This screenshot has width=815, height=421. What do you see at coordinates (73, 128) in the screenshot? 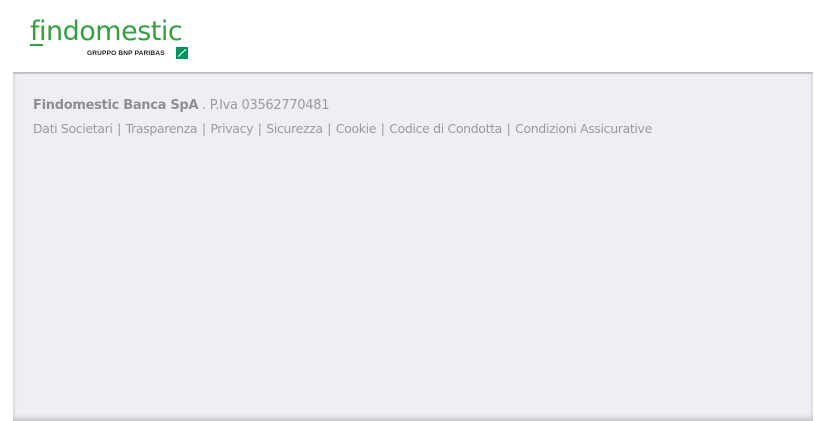
I see `link-dati-societari: Dati Societari` at bounding box center [73, 128].